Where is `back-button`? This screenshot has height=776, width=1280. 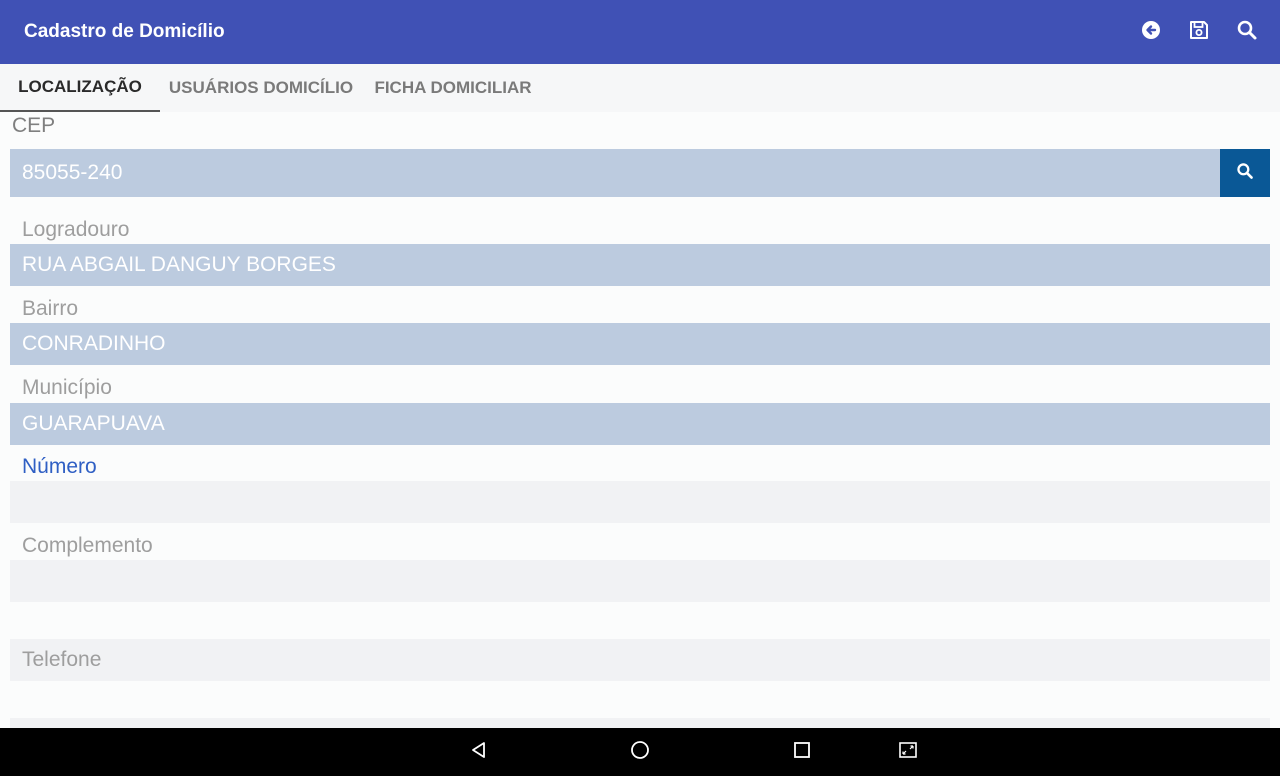 back-button is located at coordinates (1151, 32).